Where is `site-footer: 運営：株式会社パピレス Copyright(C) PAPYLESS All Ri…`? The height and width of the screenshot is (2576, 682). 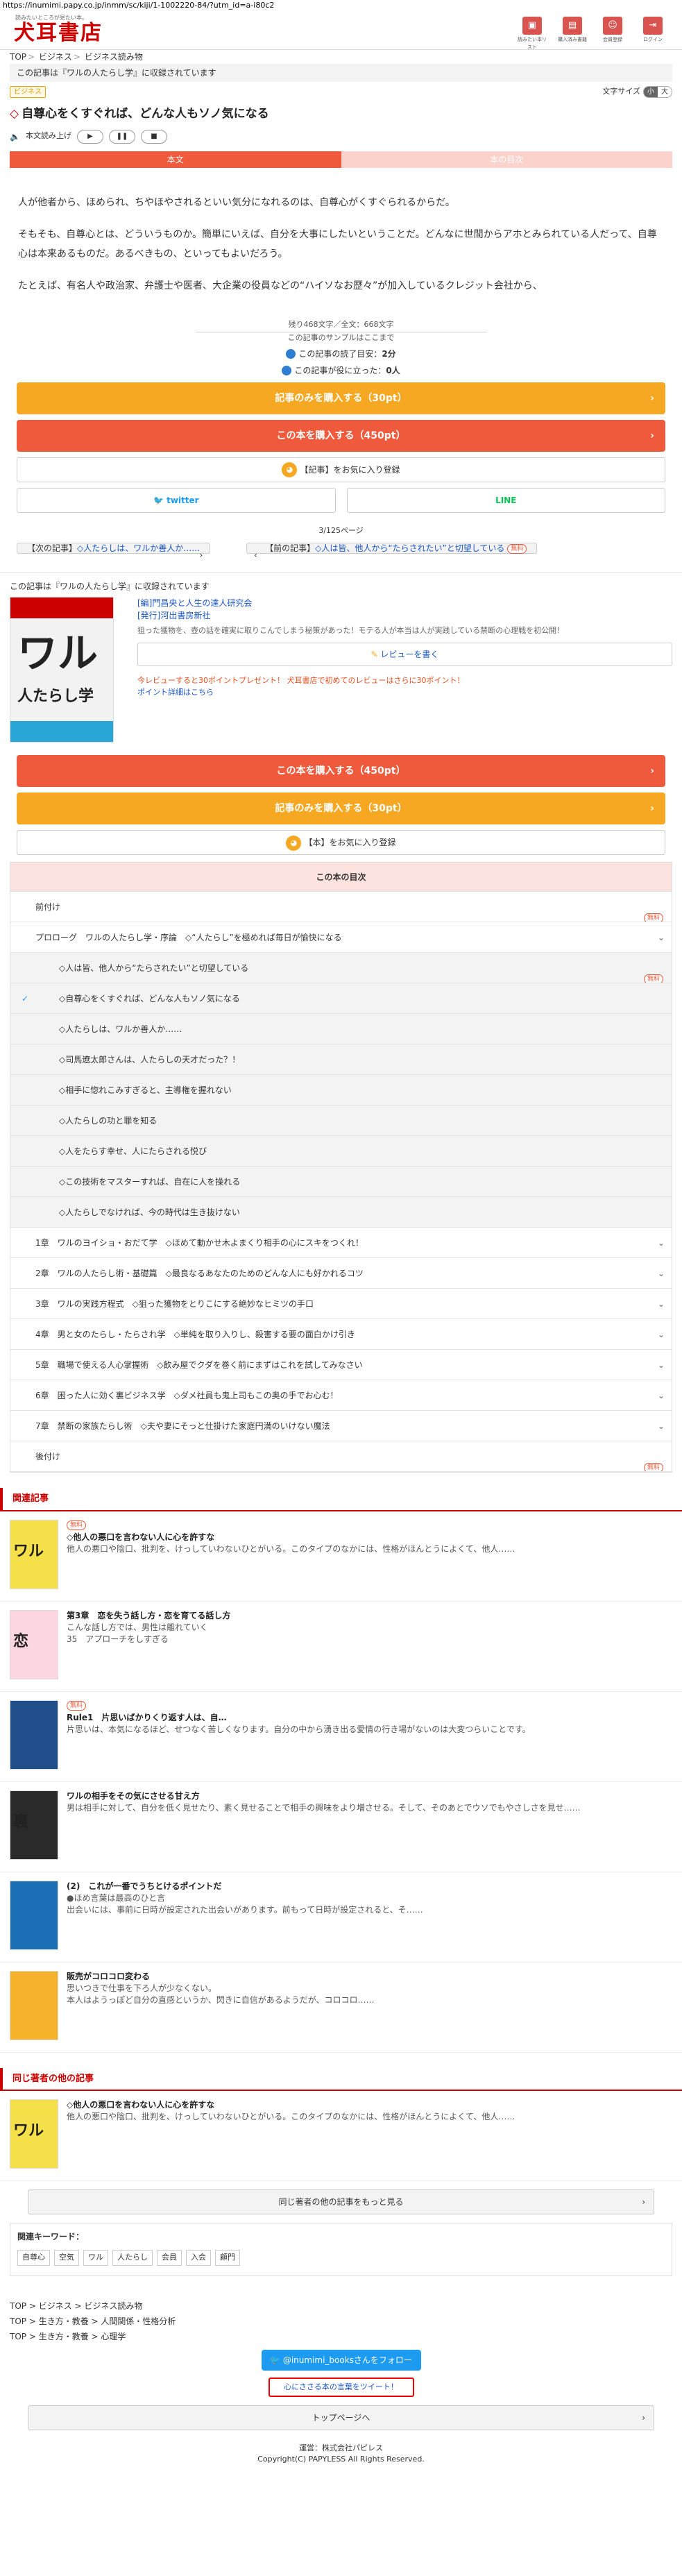 site-footer: 運営：株式会社パピレス Copyright(C) PAPYLESS All Ri… is located at coordinates (341, 2456).